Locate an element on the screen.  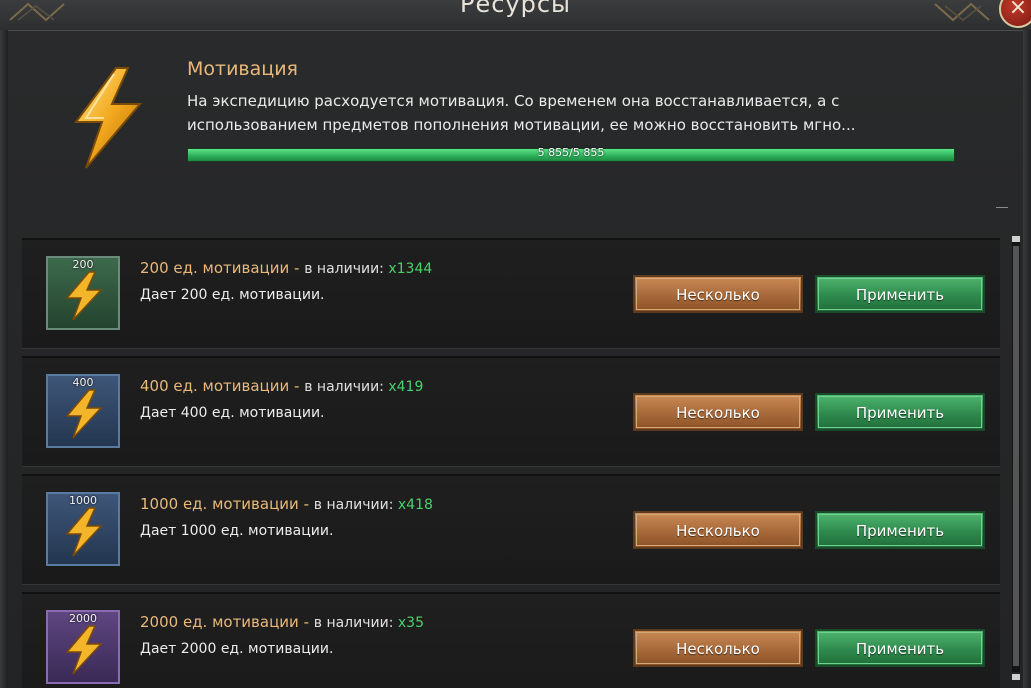
item-title: 200 ед. мотивации - в наличии: x1344 is located at coordinates (286, 268).